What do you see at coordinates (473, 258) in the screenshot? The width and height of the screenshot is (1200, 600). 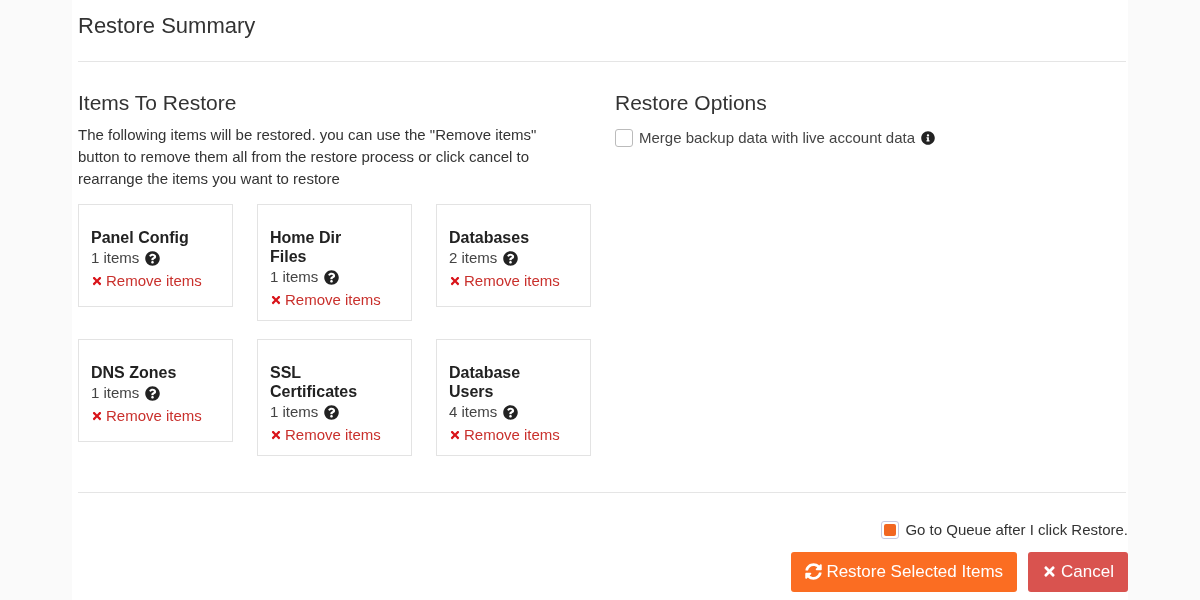 I see `item-count: 2 items` at bounding box center [473, 258].